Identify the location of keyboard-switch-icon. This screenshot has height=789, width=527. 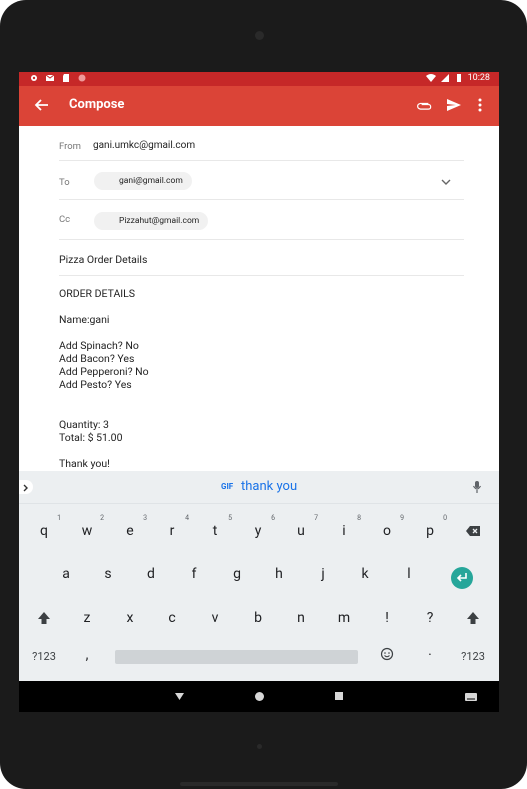
(471, 697).